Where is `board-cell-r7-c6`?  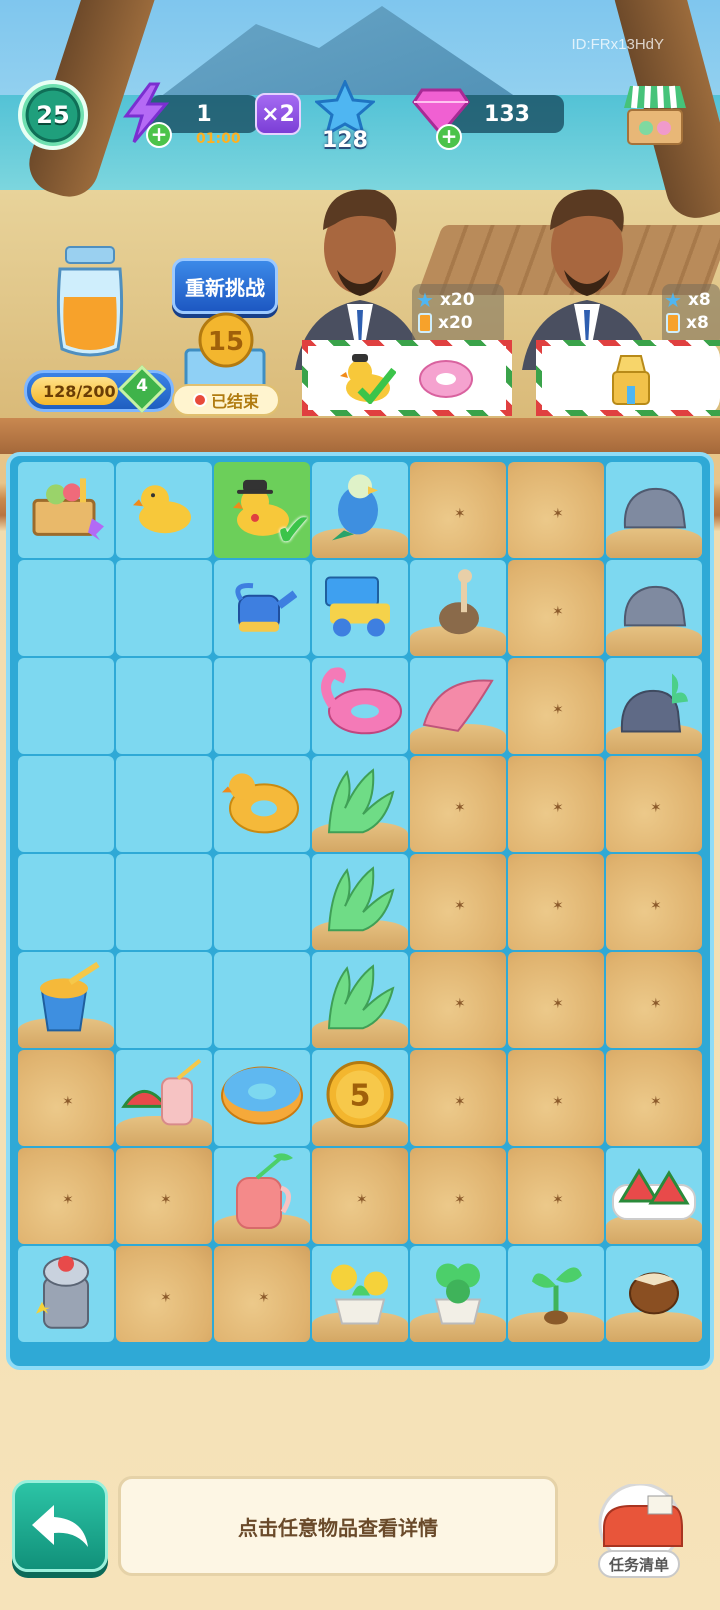 board-cell-r7-c6 is located at coordinates (654, 1196).